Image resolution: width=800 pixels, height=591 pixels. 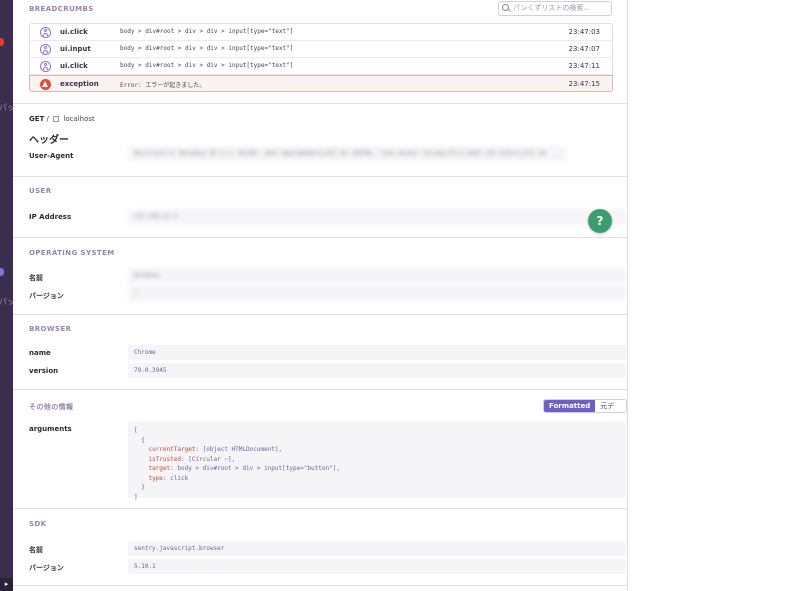 I want to click on sdk-version-key: バージョン, so click(x=46, y=568).